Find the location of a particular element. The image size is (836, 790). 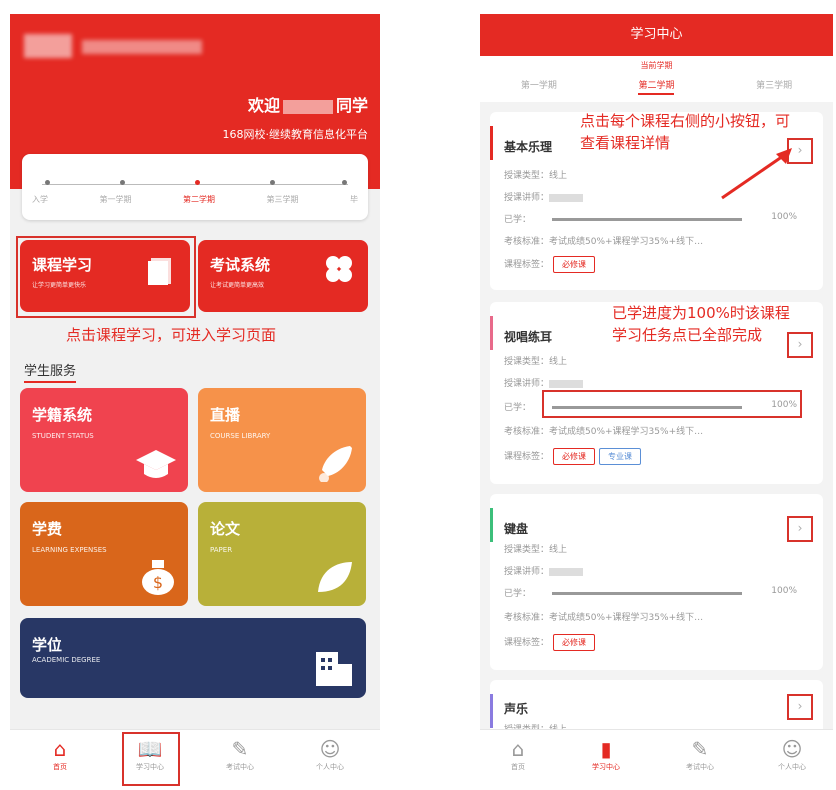

semester-tabs: 当前学期 第一学期 第二学期 第三学期 is located at coordinates (656, 79).